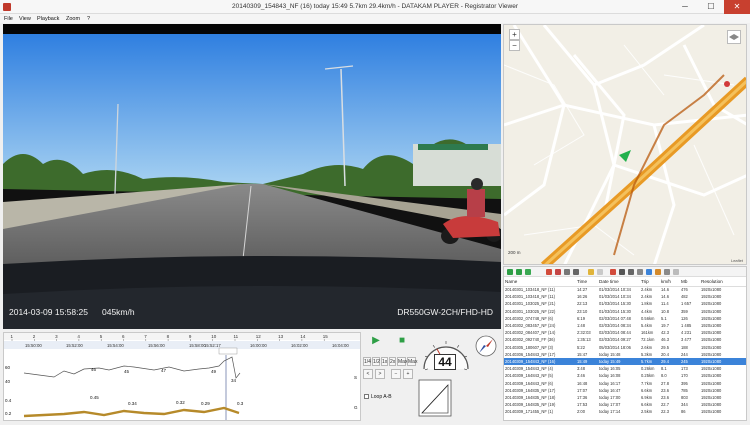  What do you see at coordinates (610, 390) in the screenshot?
I see `table-cell: today 16:47` at bounding box center [610, 390].